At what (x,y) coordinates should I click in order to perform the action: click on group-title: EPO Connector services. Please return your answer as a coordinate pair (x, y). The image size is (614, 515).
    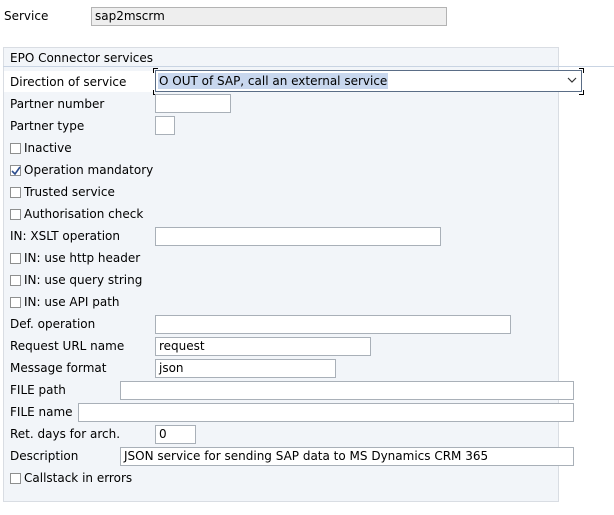
    Looking at the image, I should click on (82, 58).